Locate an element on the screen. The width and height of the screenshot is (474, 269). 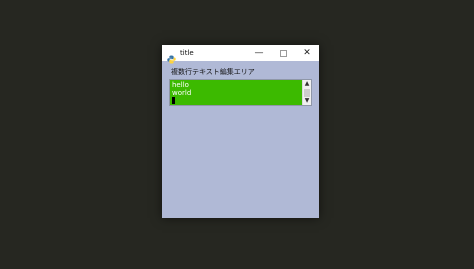
text-content: hello world is located at coordinates (236, 93).